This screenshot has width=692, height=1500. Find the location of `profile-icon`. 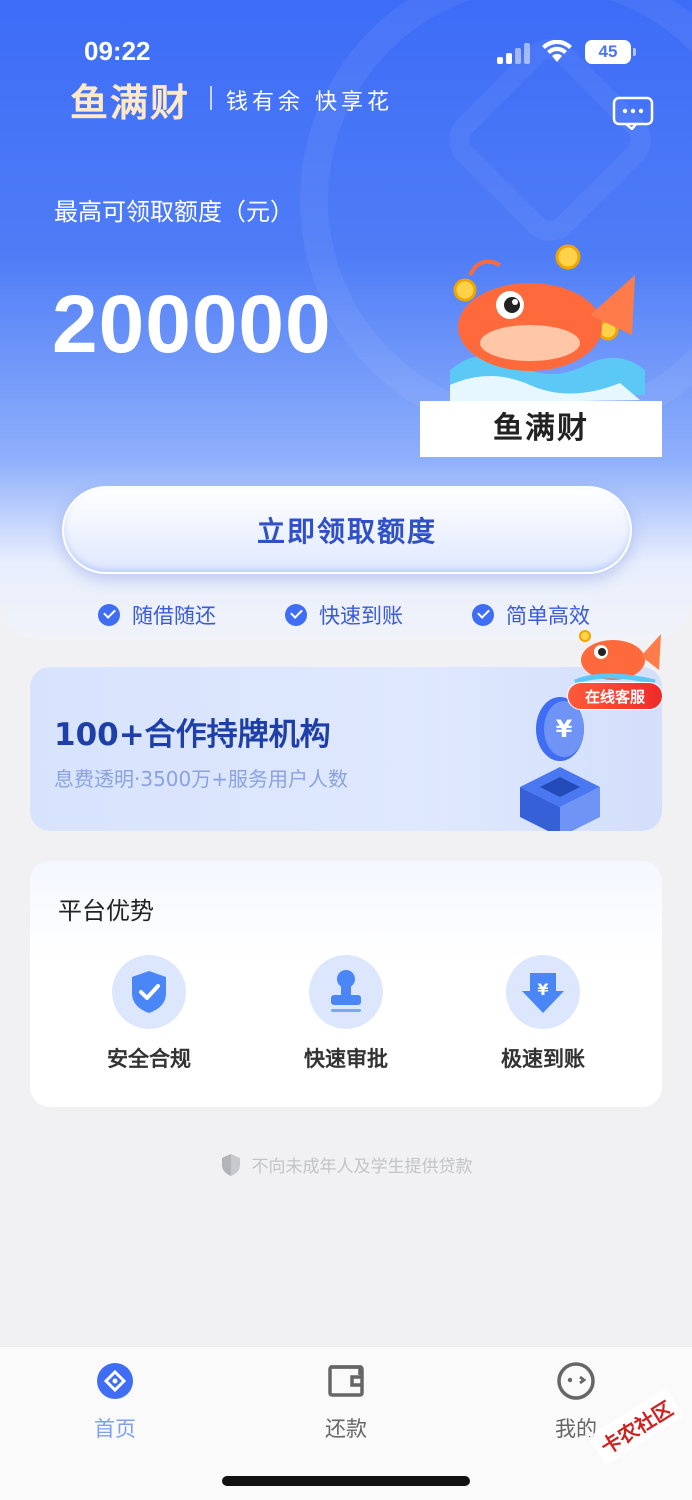

profile-icon is located at coordinates (576, 1381).